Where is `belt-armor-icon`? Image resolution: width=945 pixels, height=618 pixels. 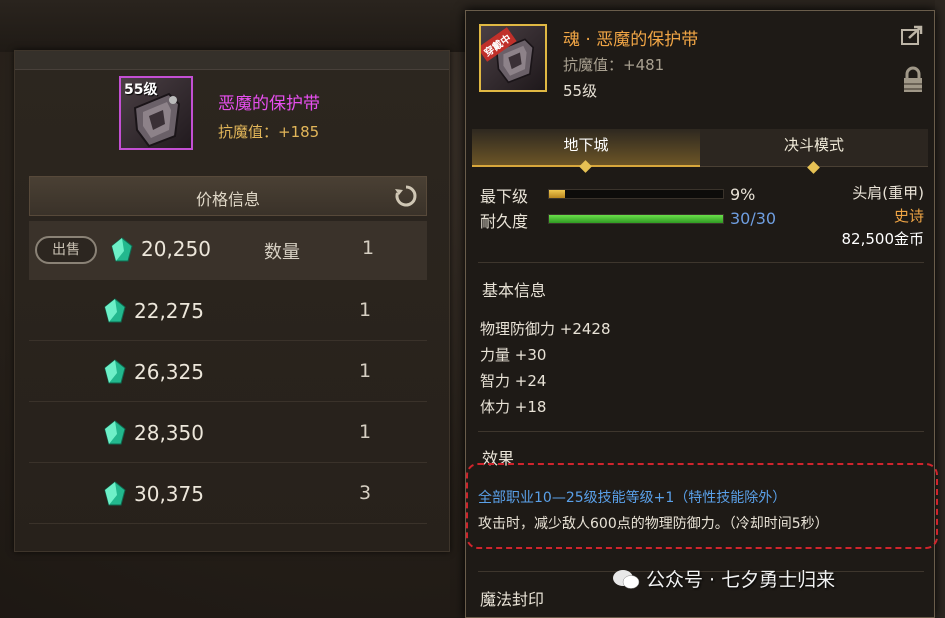 belt-armor-icon is located at coordinates (157, 120).